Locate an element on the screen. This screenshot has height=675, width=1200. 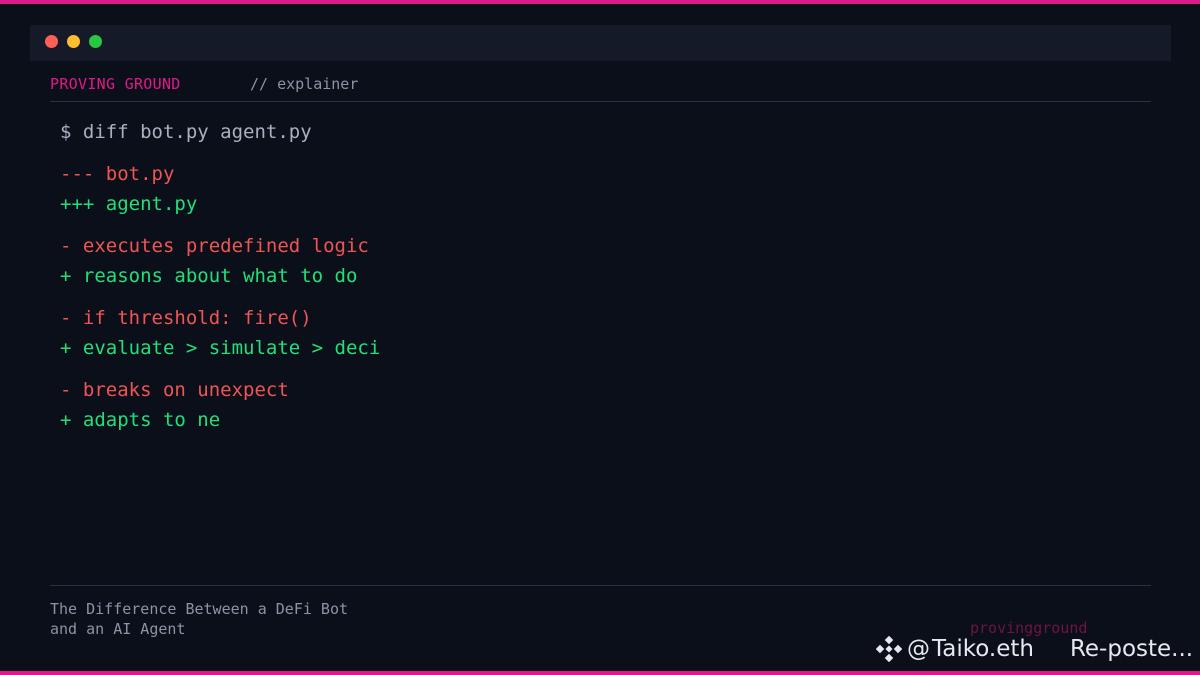
diff-line-removed: --- bot.py is located at coordinates (117, 174).